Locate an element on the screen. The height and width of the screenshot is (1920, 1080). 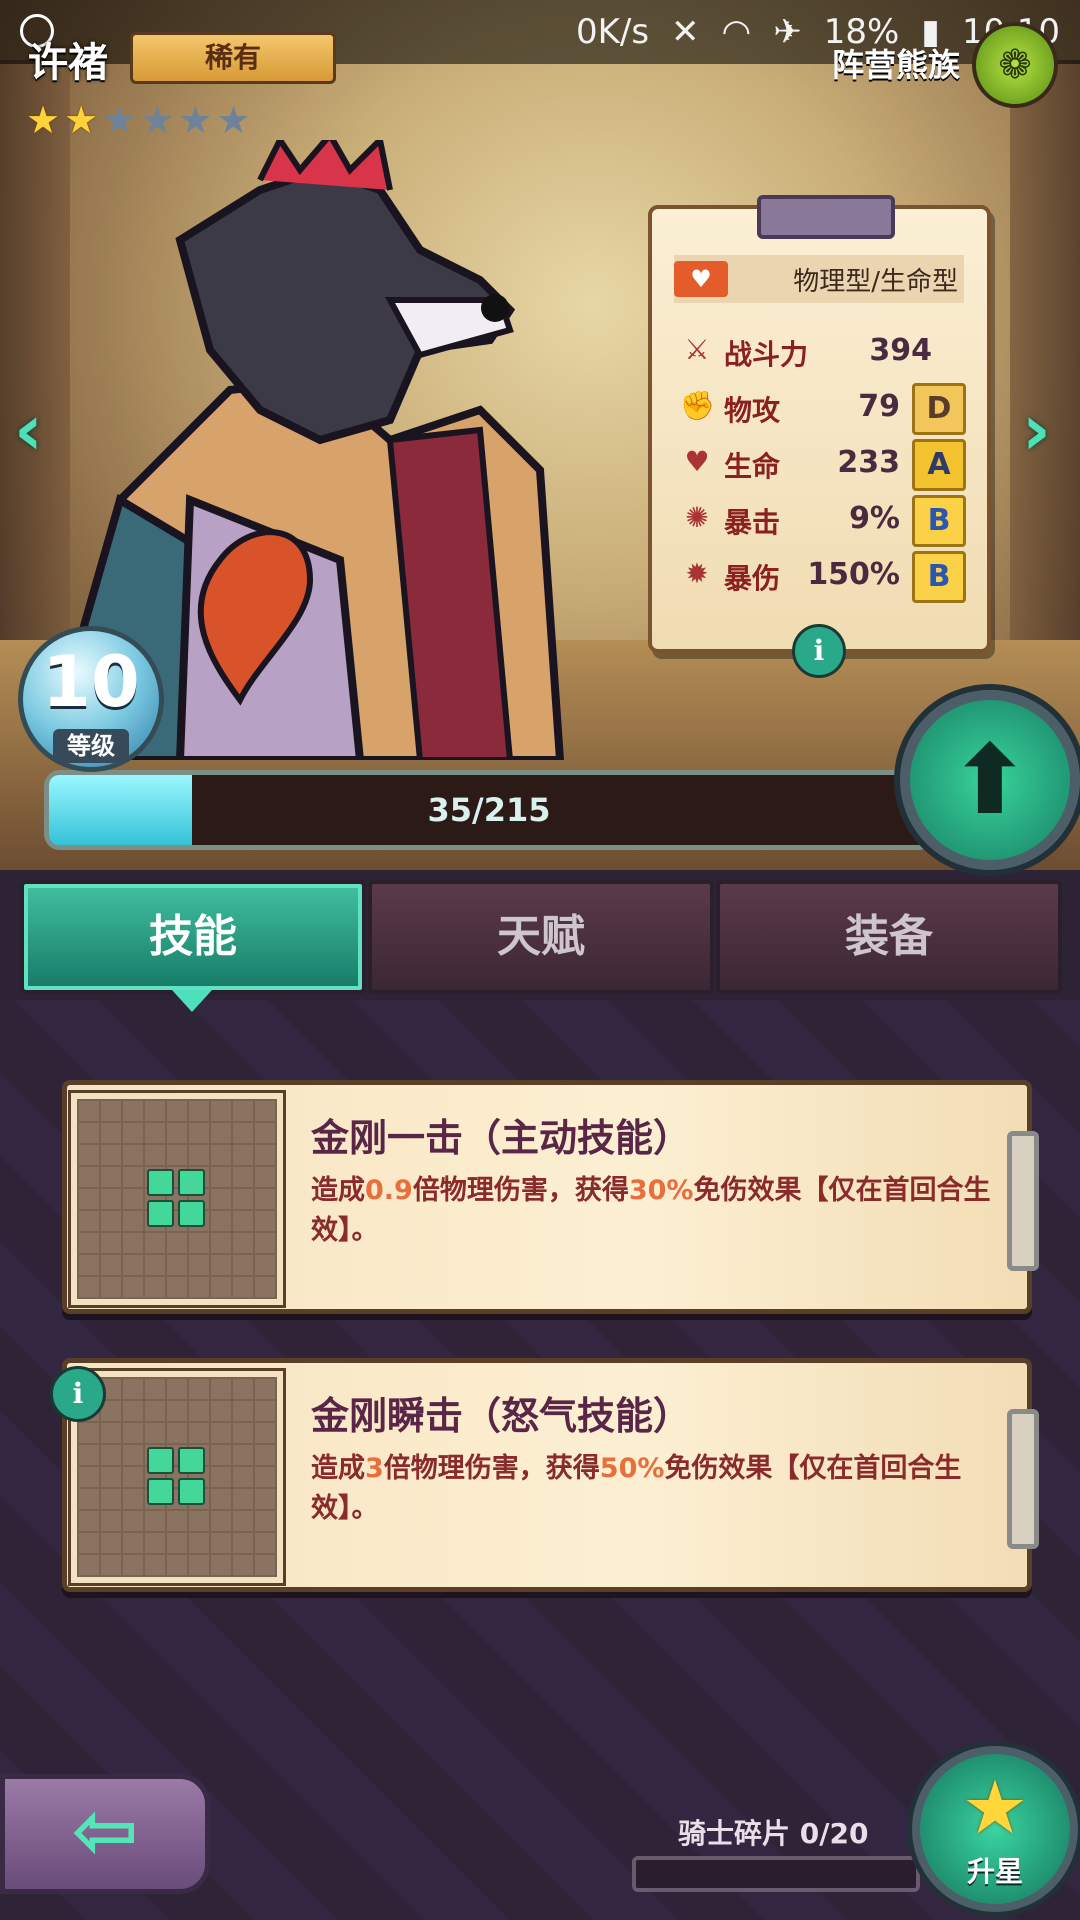
xp-progress-bar: 35/215 is located at coordinates (489, 810).